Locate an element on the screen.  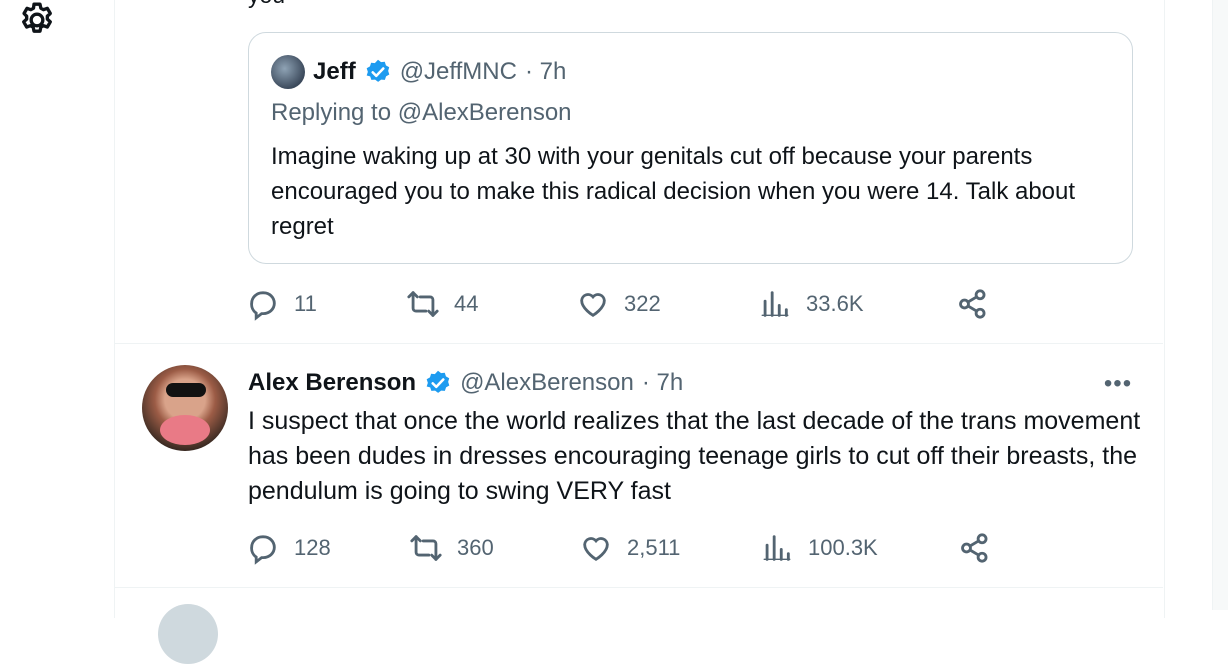
retweet-count: 360 is located at coordinates (475, 547).